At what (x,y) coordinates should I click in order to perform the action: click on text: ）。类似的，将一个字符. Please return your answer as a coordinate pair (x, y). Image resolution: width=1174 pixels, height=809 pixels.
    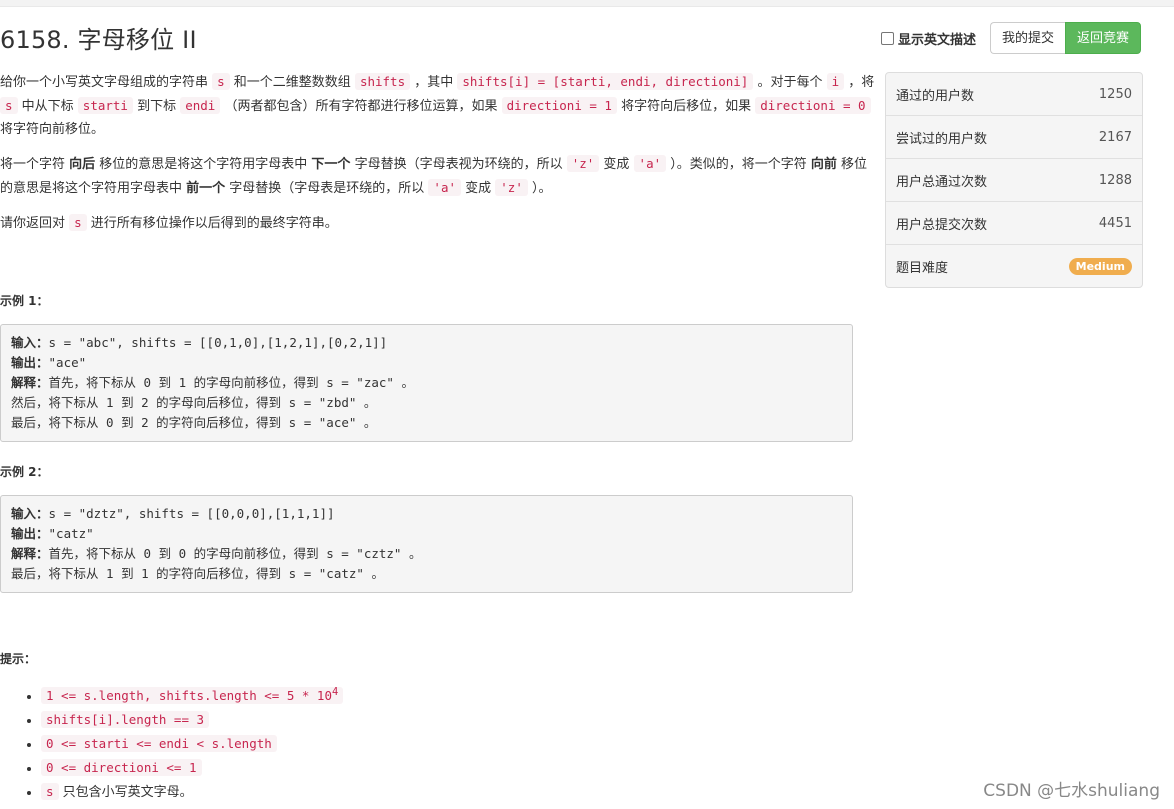
    Looking at the image, I should click on (738, 164).